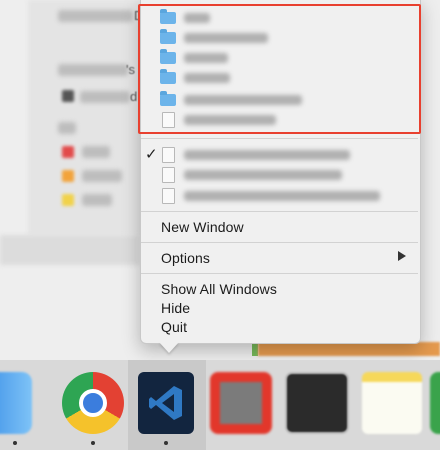 The height and width of the screenshot is (450, 440). Describe the element at coordinates (219, 289) in the screenshot. I see `show-all-windows-menu-item: Show All Windows` at that location.